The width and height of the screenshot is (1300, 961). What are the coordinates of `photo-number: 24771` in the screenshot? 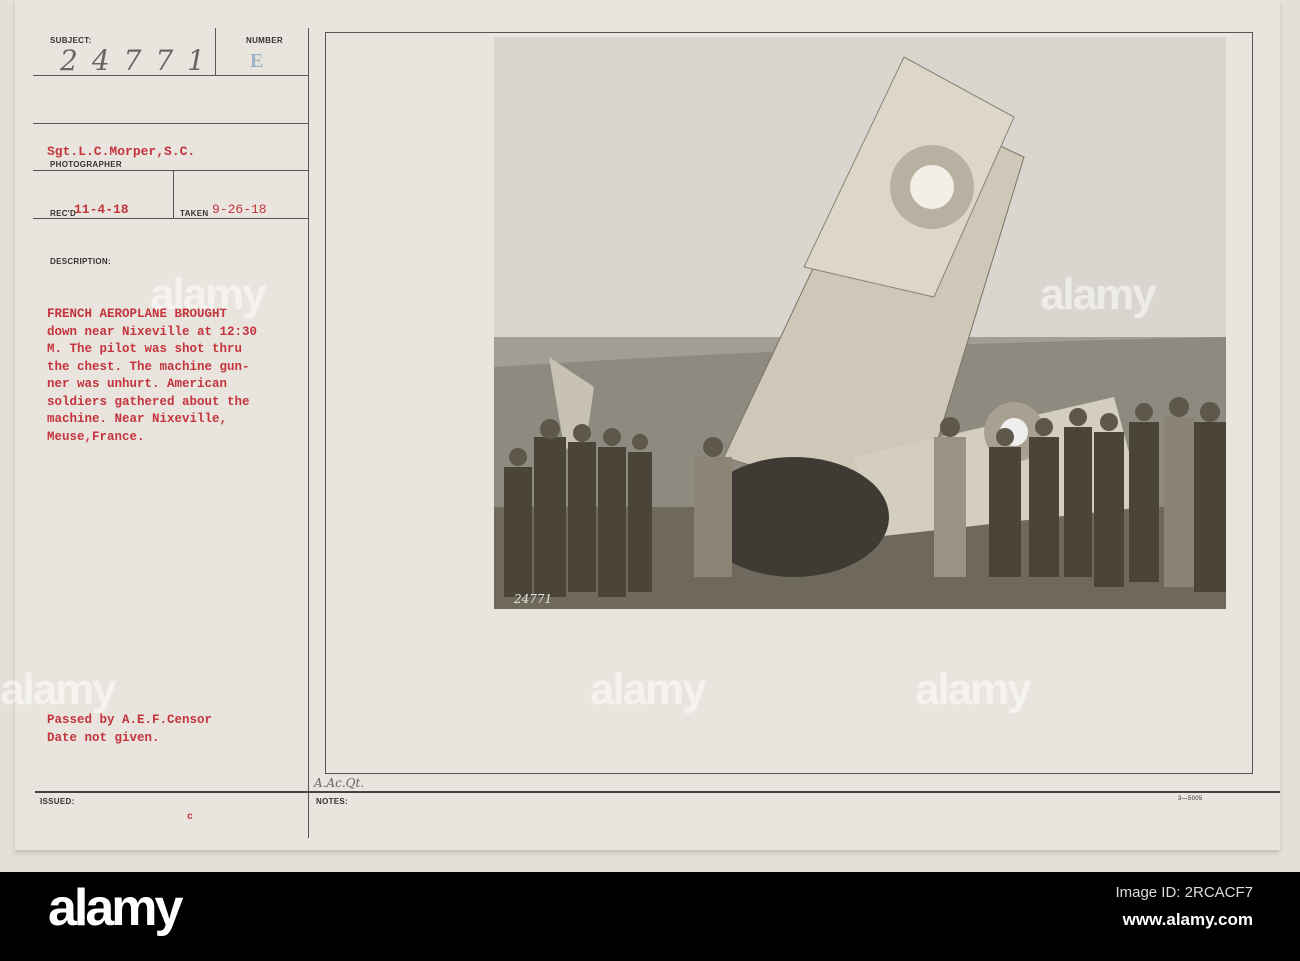 It's located at (532, 599).